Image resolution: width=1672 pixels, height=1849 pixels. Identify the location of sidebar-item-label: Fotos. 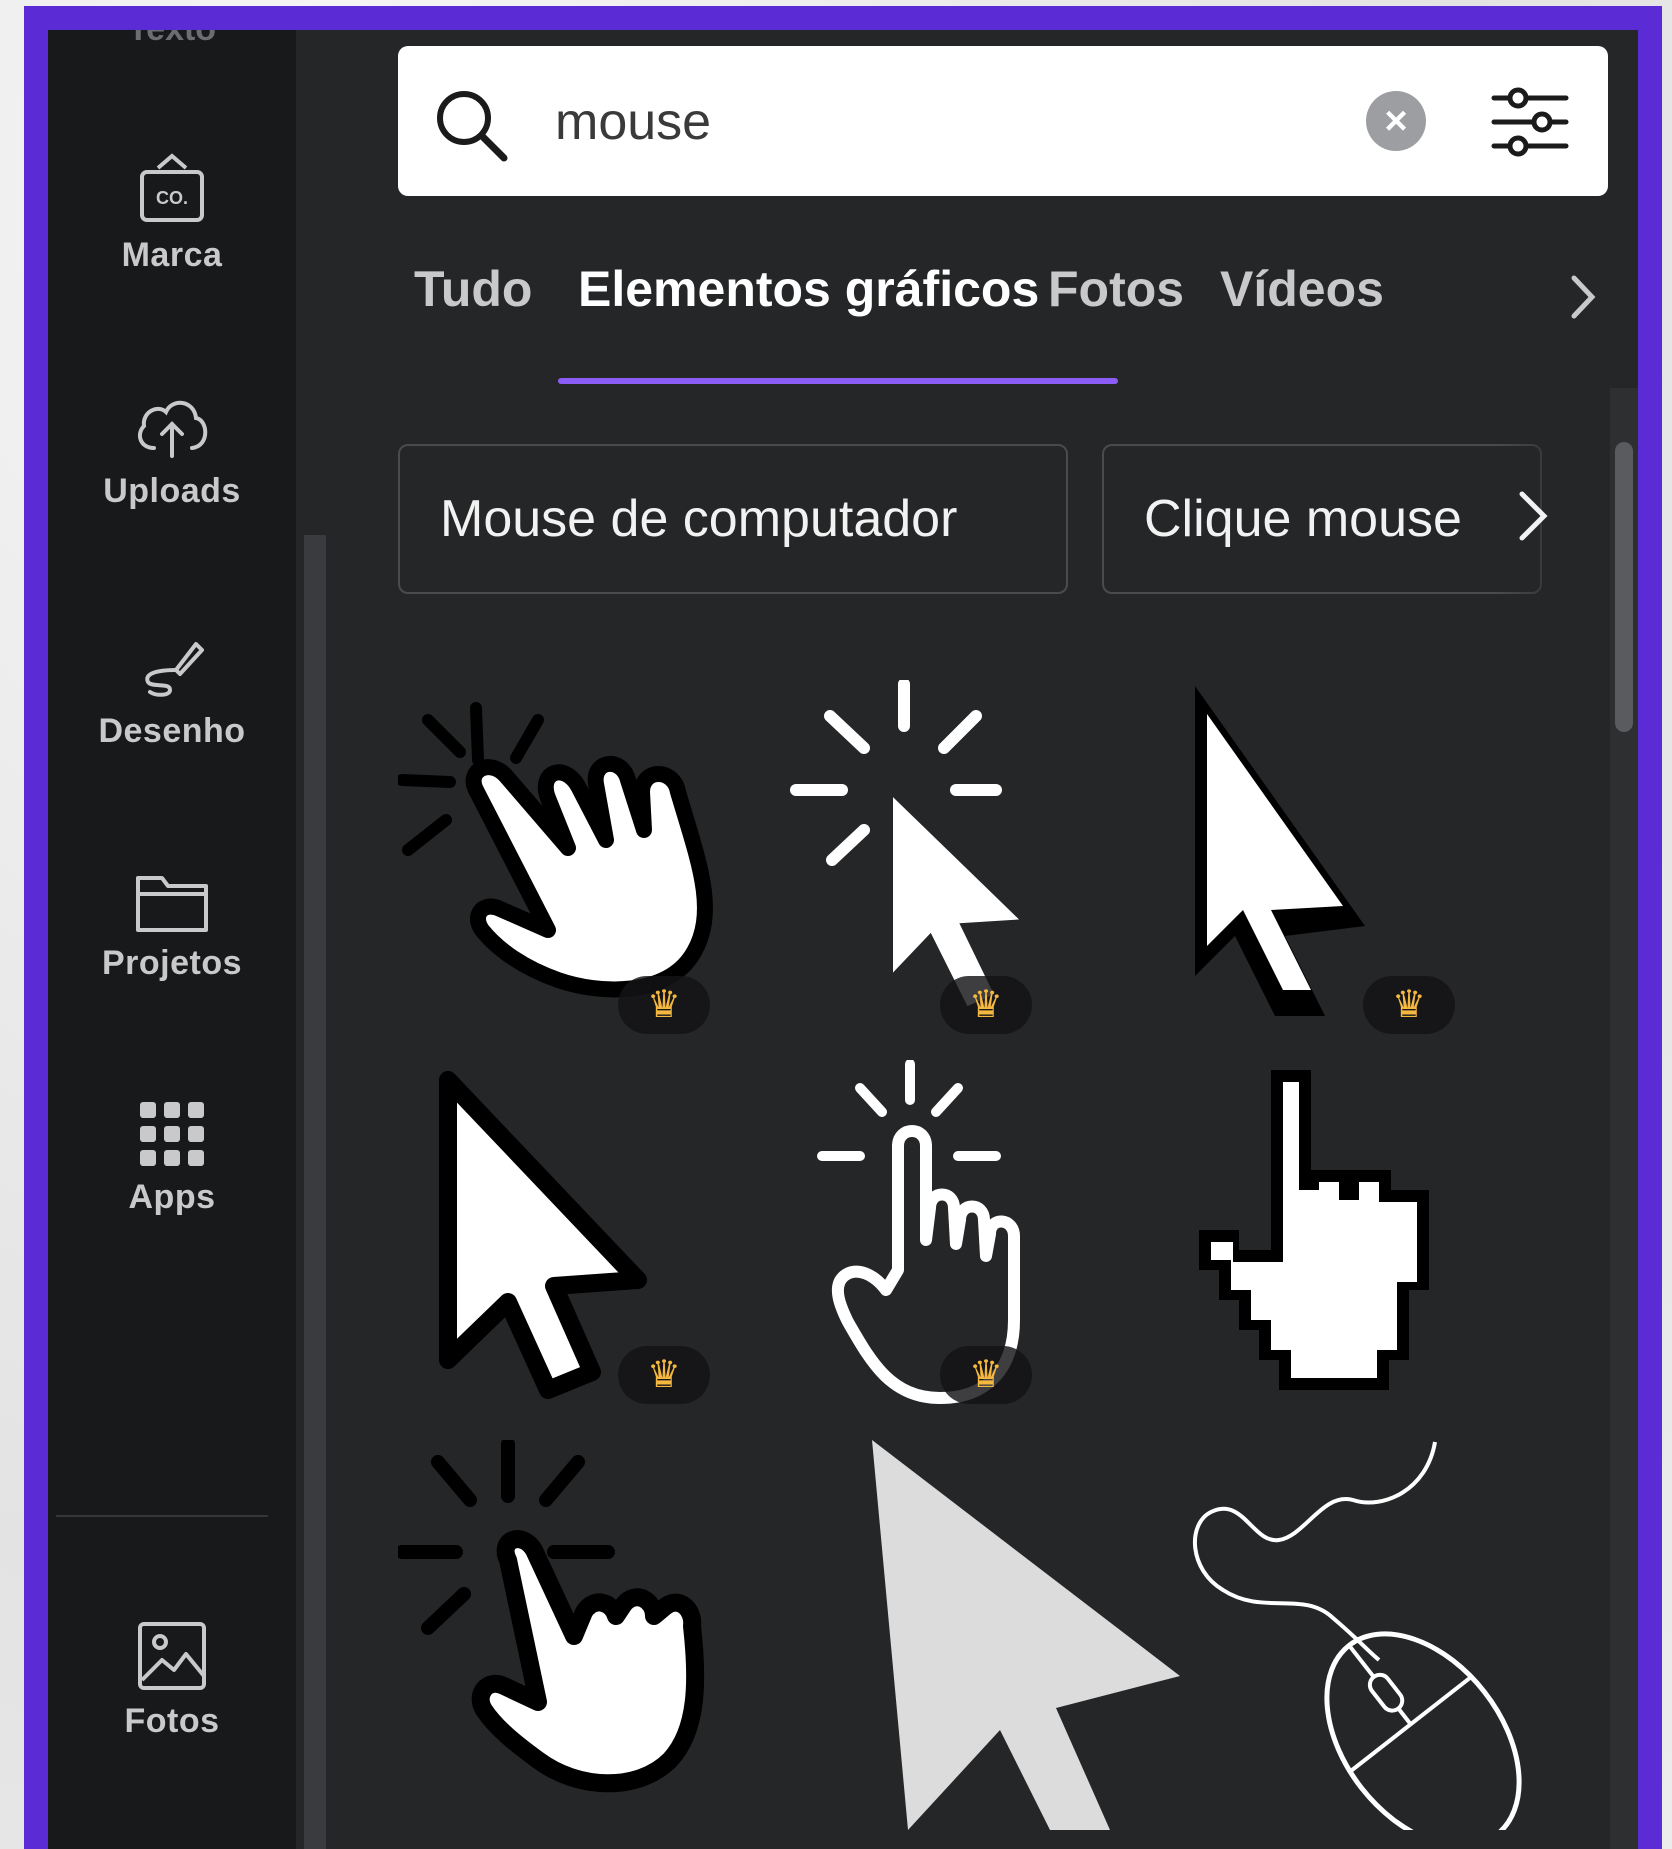
(172, 1721).